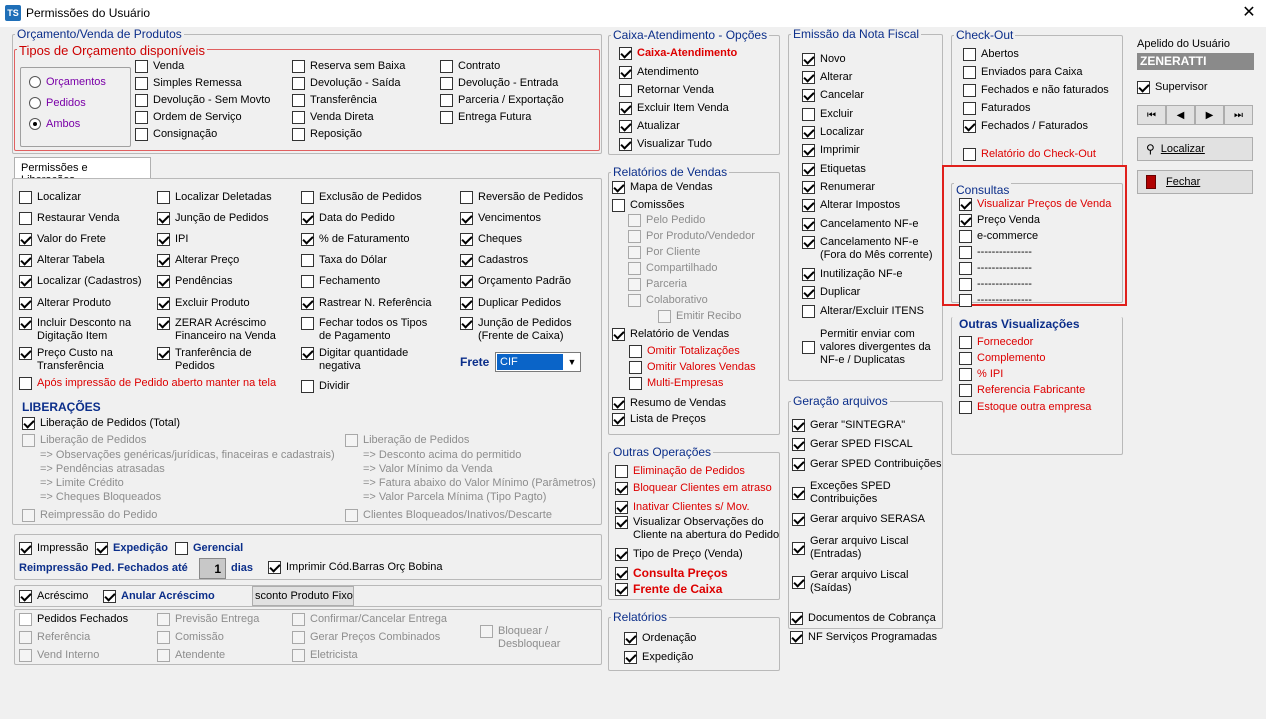  I want to click on cb-complemento: Complemento, so click(1002, 358).